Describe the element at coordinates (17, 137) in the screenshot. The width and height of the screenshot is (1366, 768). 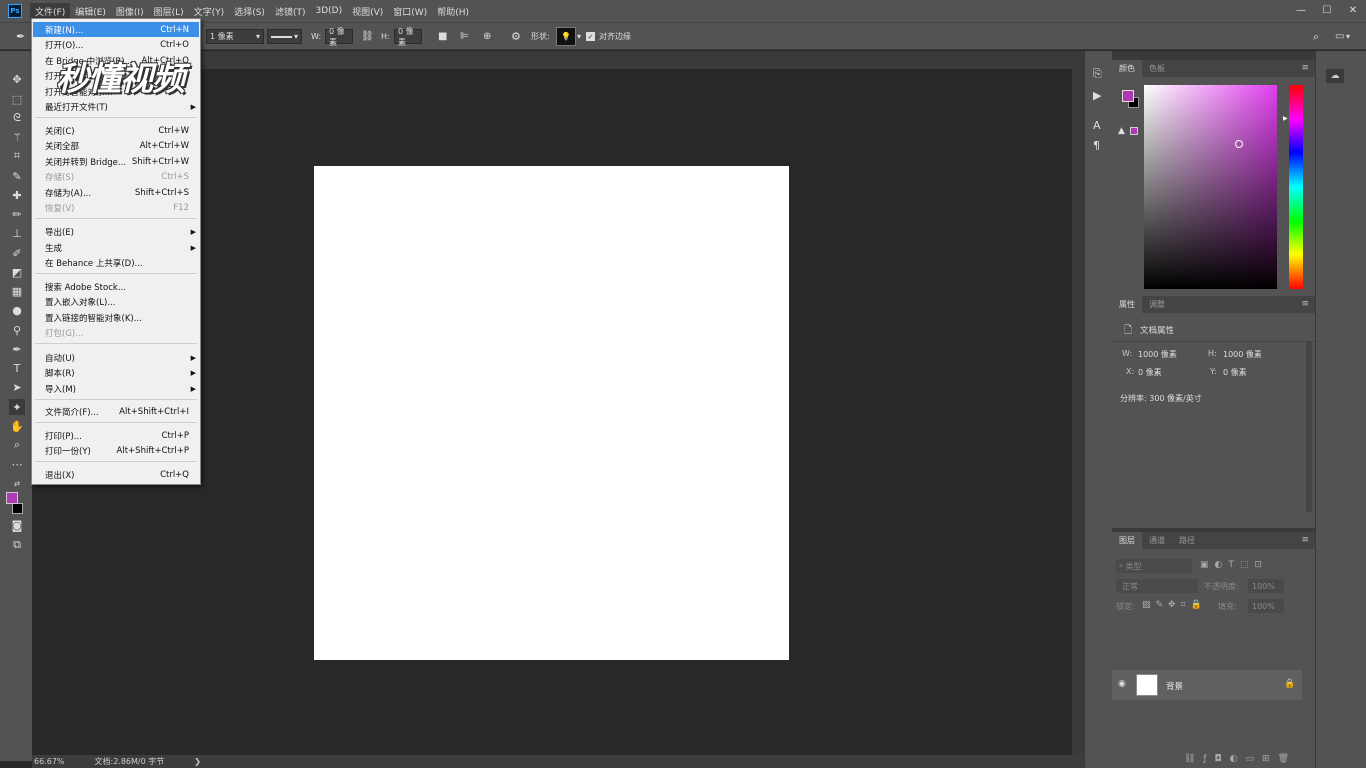
I see `magic-wand-tool-icon: ⚚` at that location.